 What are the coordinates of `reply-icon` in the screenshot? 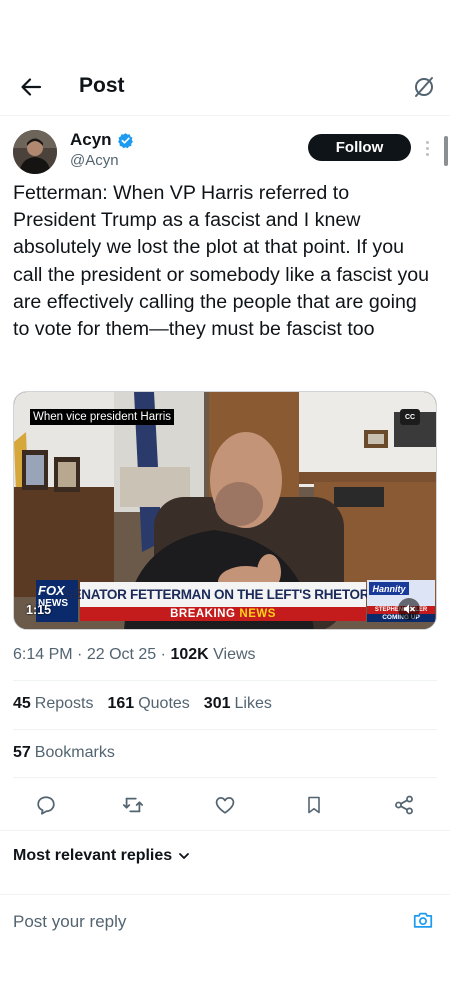 It's located at (46, 805).